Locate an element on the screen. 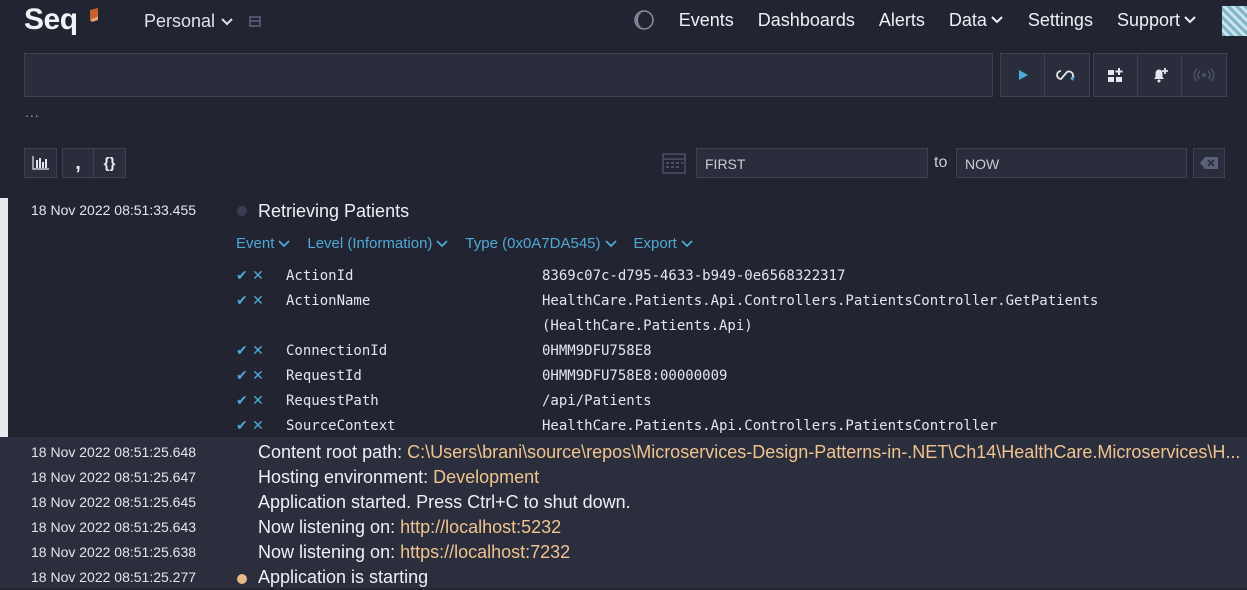 The image size is (1247, 590). user-avatar is located at coordinates (1234, 21).